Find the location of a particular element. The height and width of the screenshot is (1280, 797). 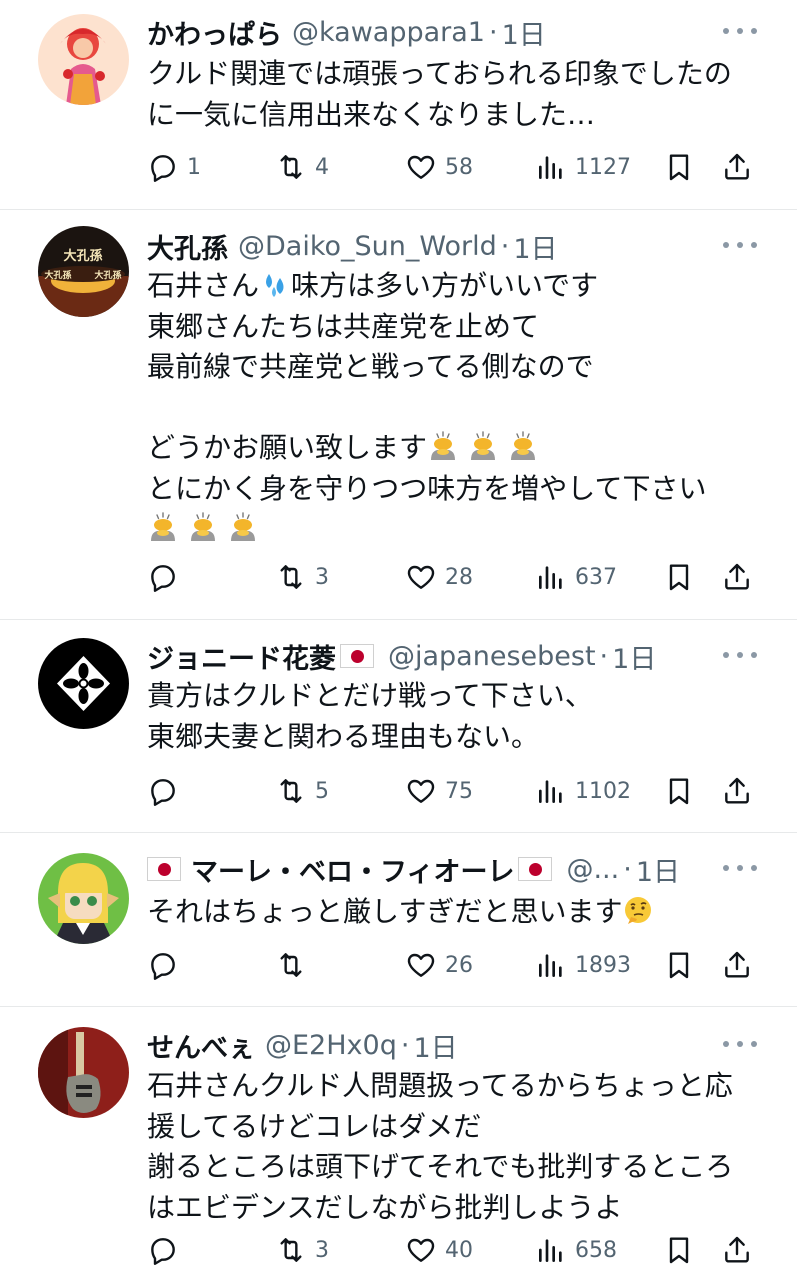

retweet-count: 4 is located at coordinates (322, 167).